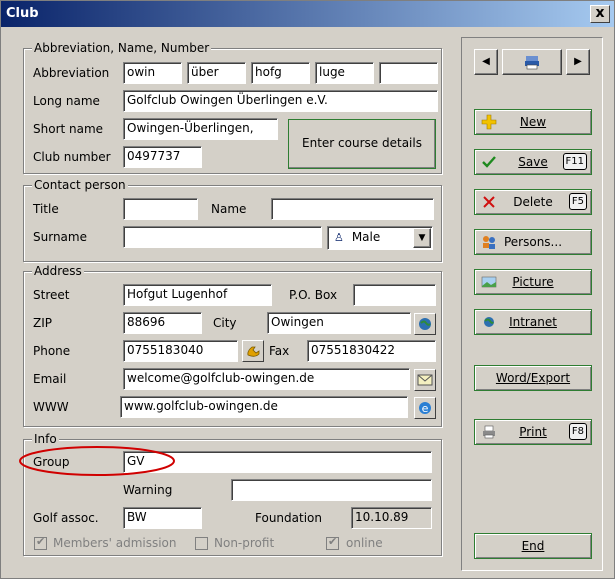  What do you see at coordinates (51, 407) in the screenshot?
I see `www-label: WWW` at bounding box center [51, 407].